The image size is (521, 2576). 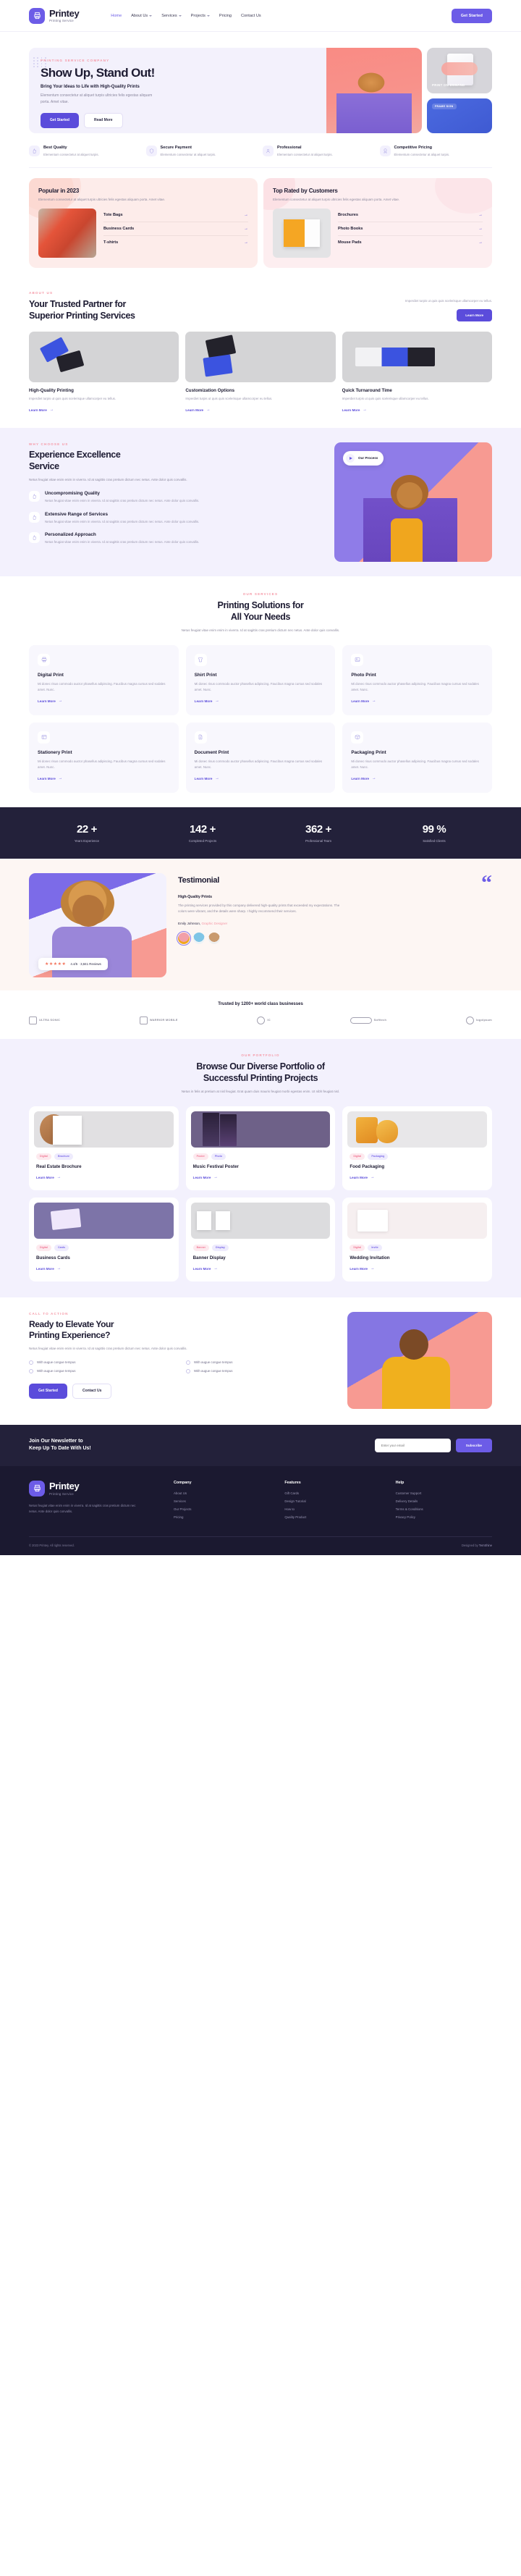 What do you see at coordinates (444, 1509) in the screenshot?
I see `footer-link: Terms & Conditions` at bounding box center [444, 1509].